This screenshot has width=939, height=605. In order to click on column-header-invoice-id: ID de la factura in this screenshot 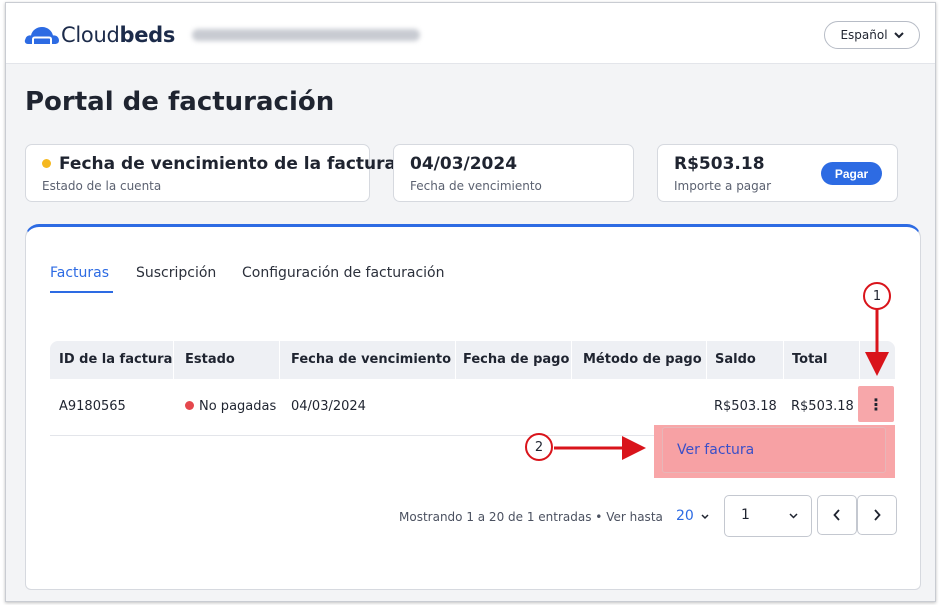, I will do `click(115, 359)`.